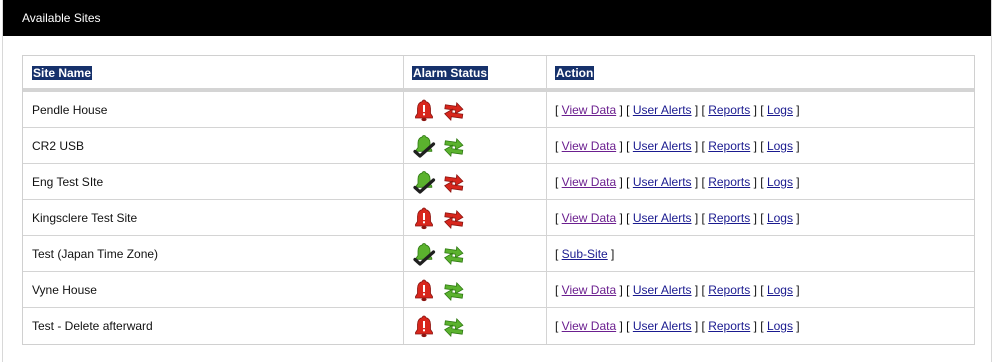  I want to click on site-name-cell: Test (Japan Time Zone), so click(213, 253).